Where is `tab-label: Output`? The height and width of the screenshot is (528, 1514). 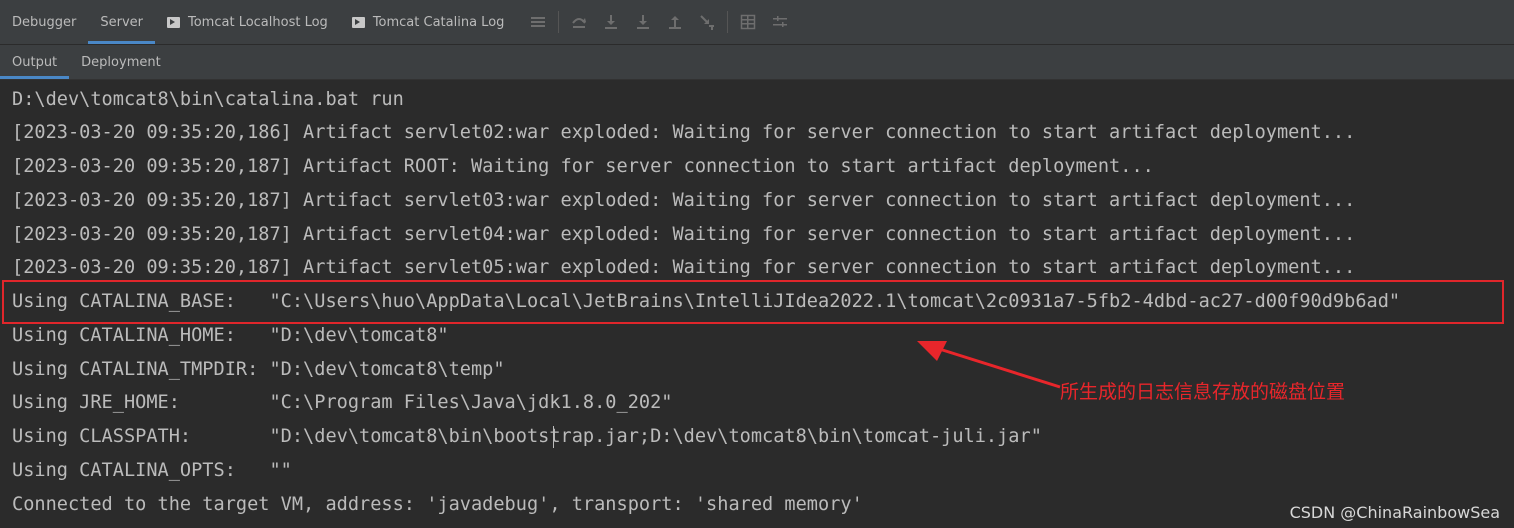 tab-label: Output is located at coordinates (35, 62).